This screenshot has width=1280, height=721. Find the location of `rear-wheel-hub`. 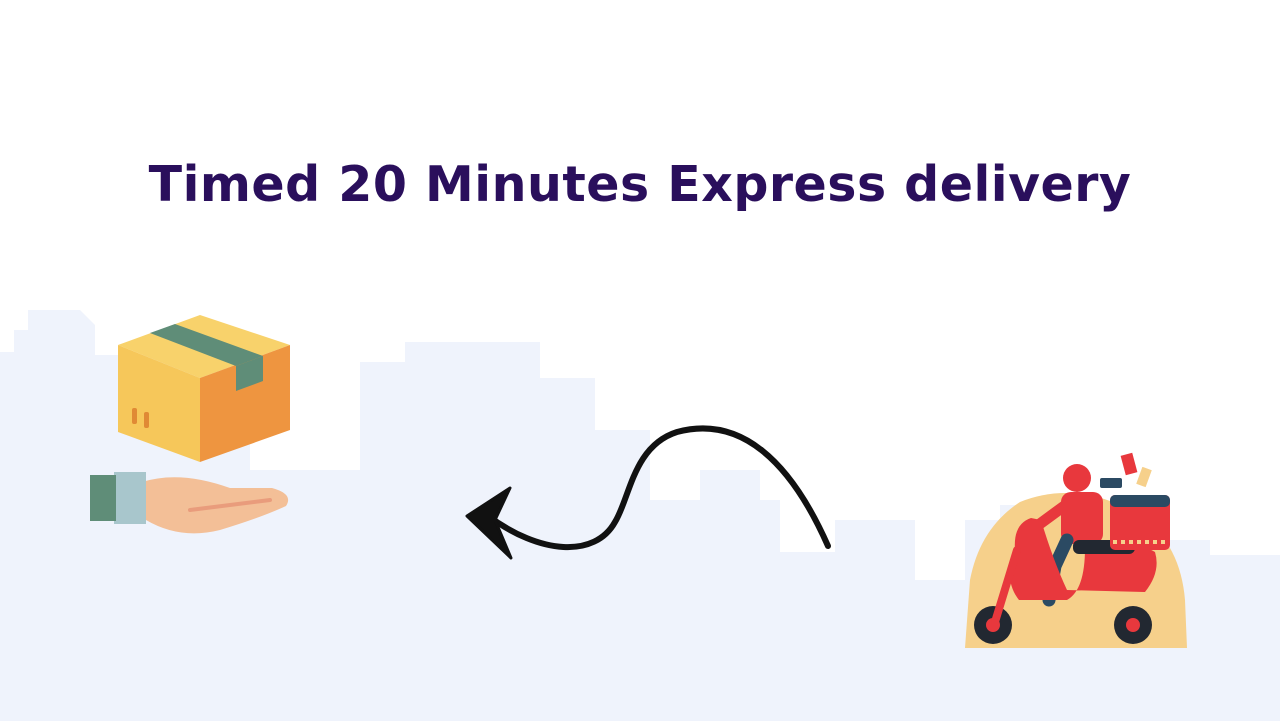

rear-wheel-hub is located at coordinates (1133, 625).